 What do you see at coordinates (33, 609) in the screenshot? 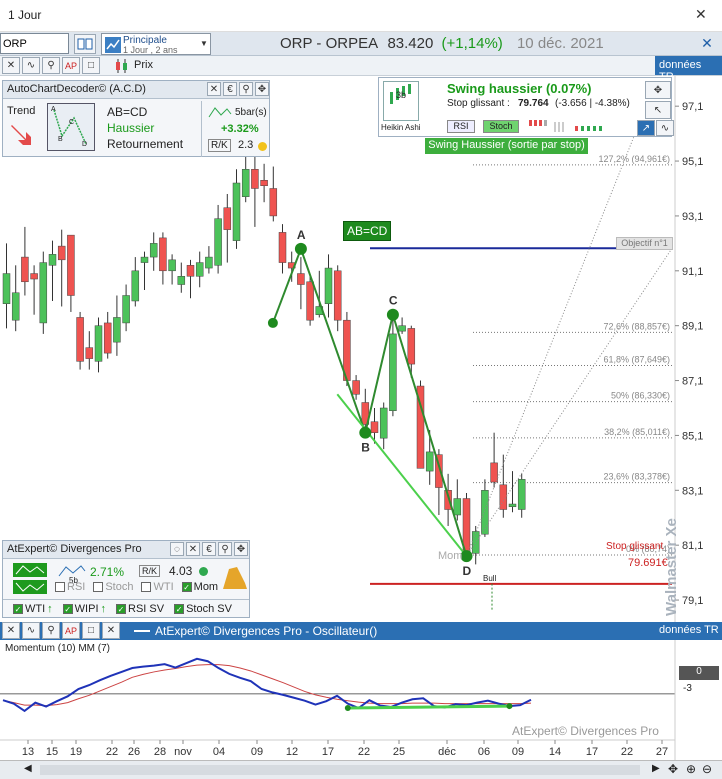
I see `div-cb-wti-sv: ✓ WTI ↑` at bounding box center [33, 609].